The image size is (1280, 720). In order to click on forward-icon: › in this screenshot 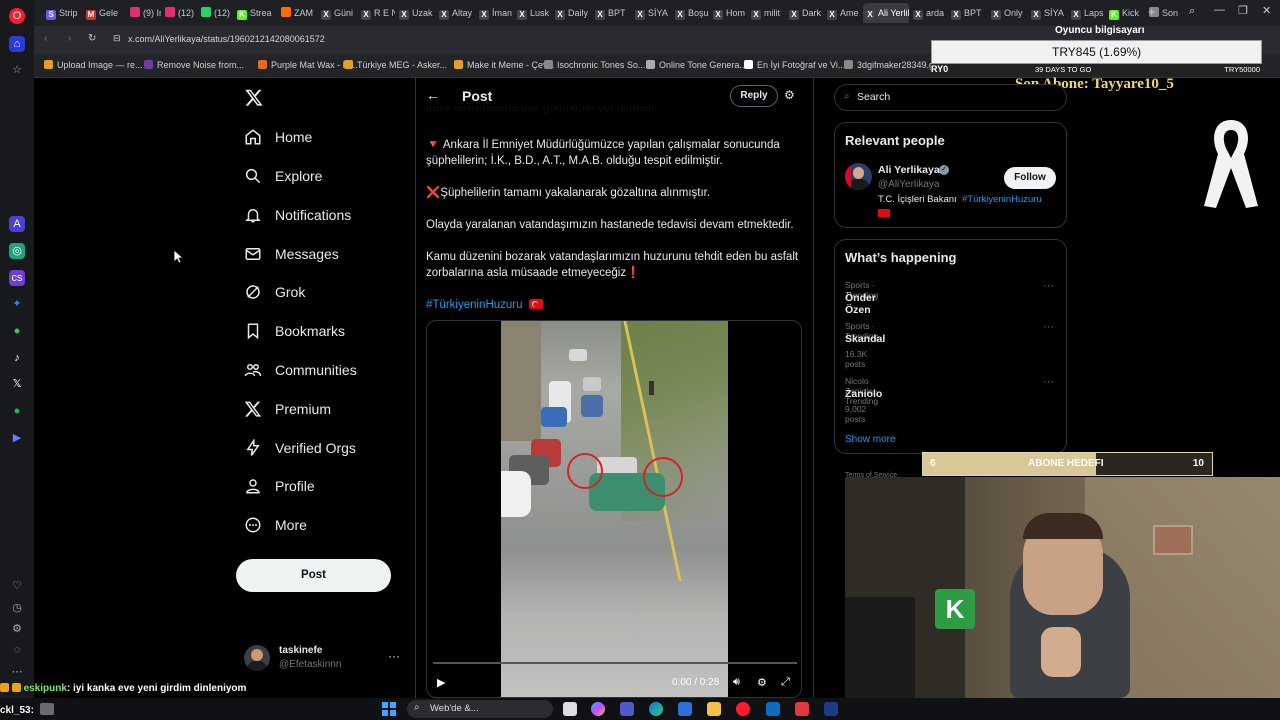, I will do `click(69, 38)`.